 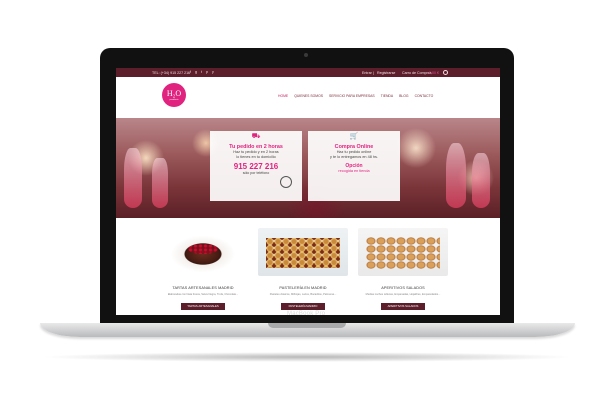 What do you see at coordinates (303, 306) in the screenshot?
I see `pasteleria-button: PASTELERÍA MADRID` at bounding box center [303, 306].